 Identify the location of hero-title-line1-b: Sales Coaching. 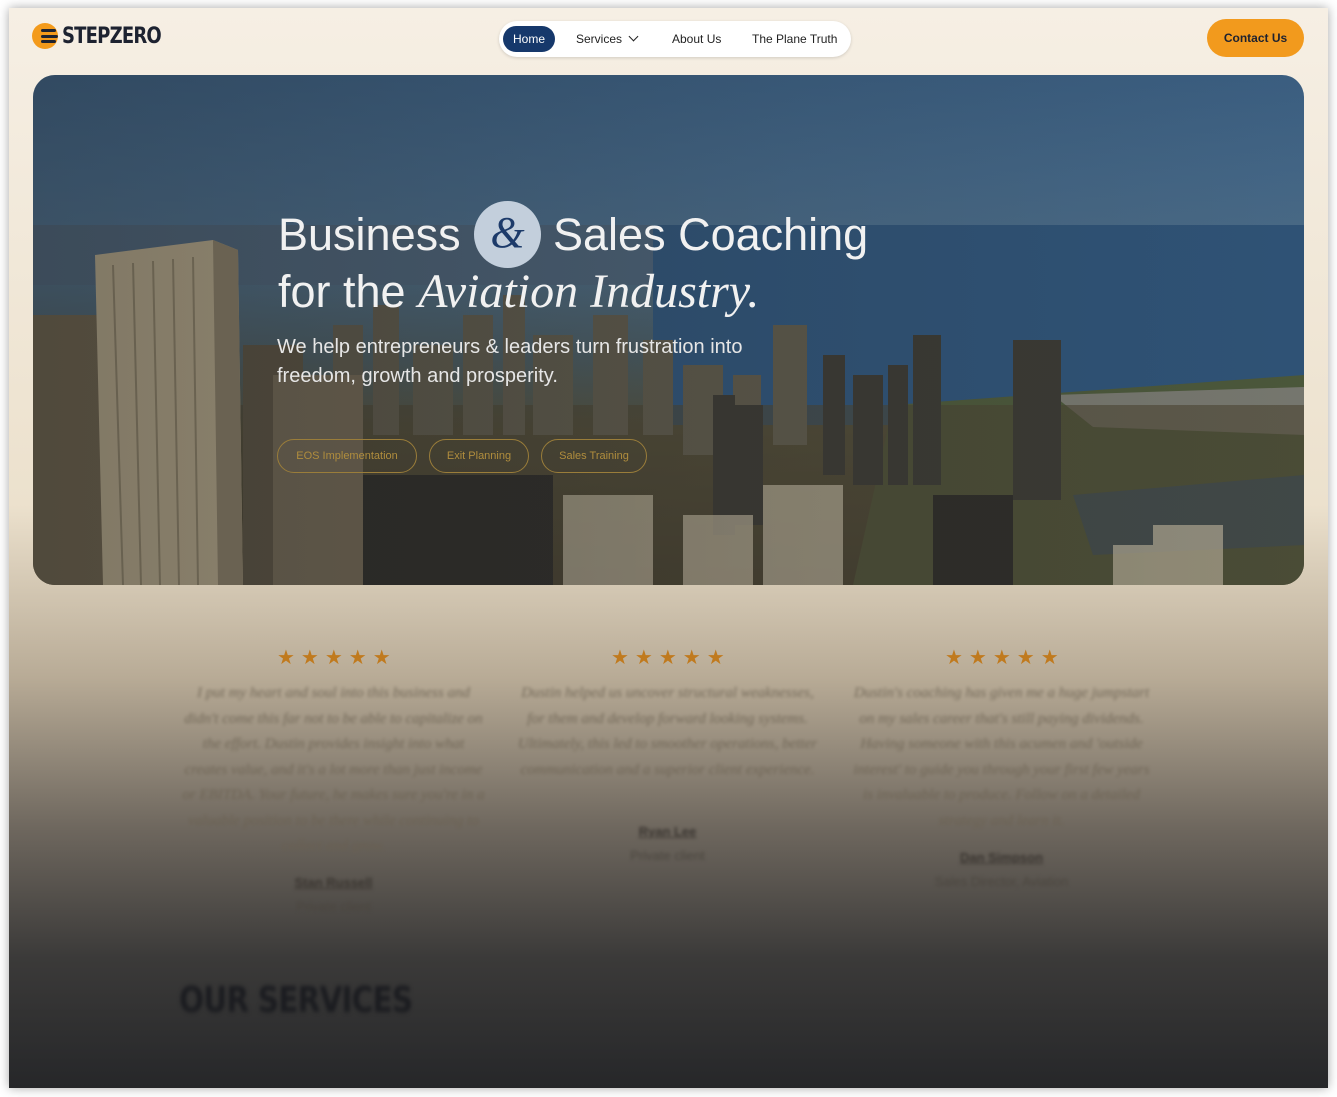
(711, 234).